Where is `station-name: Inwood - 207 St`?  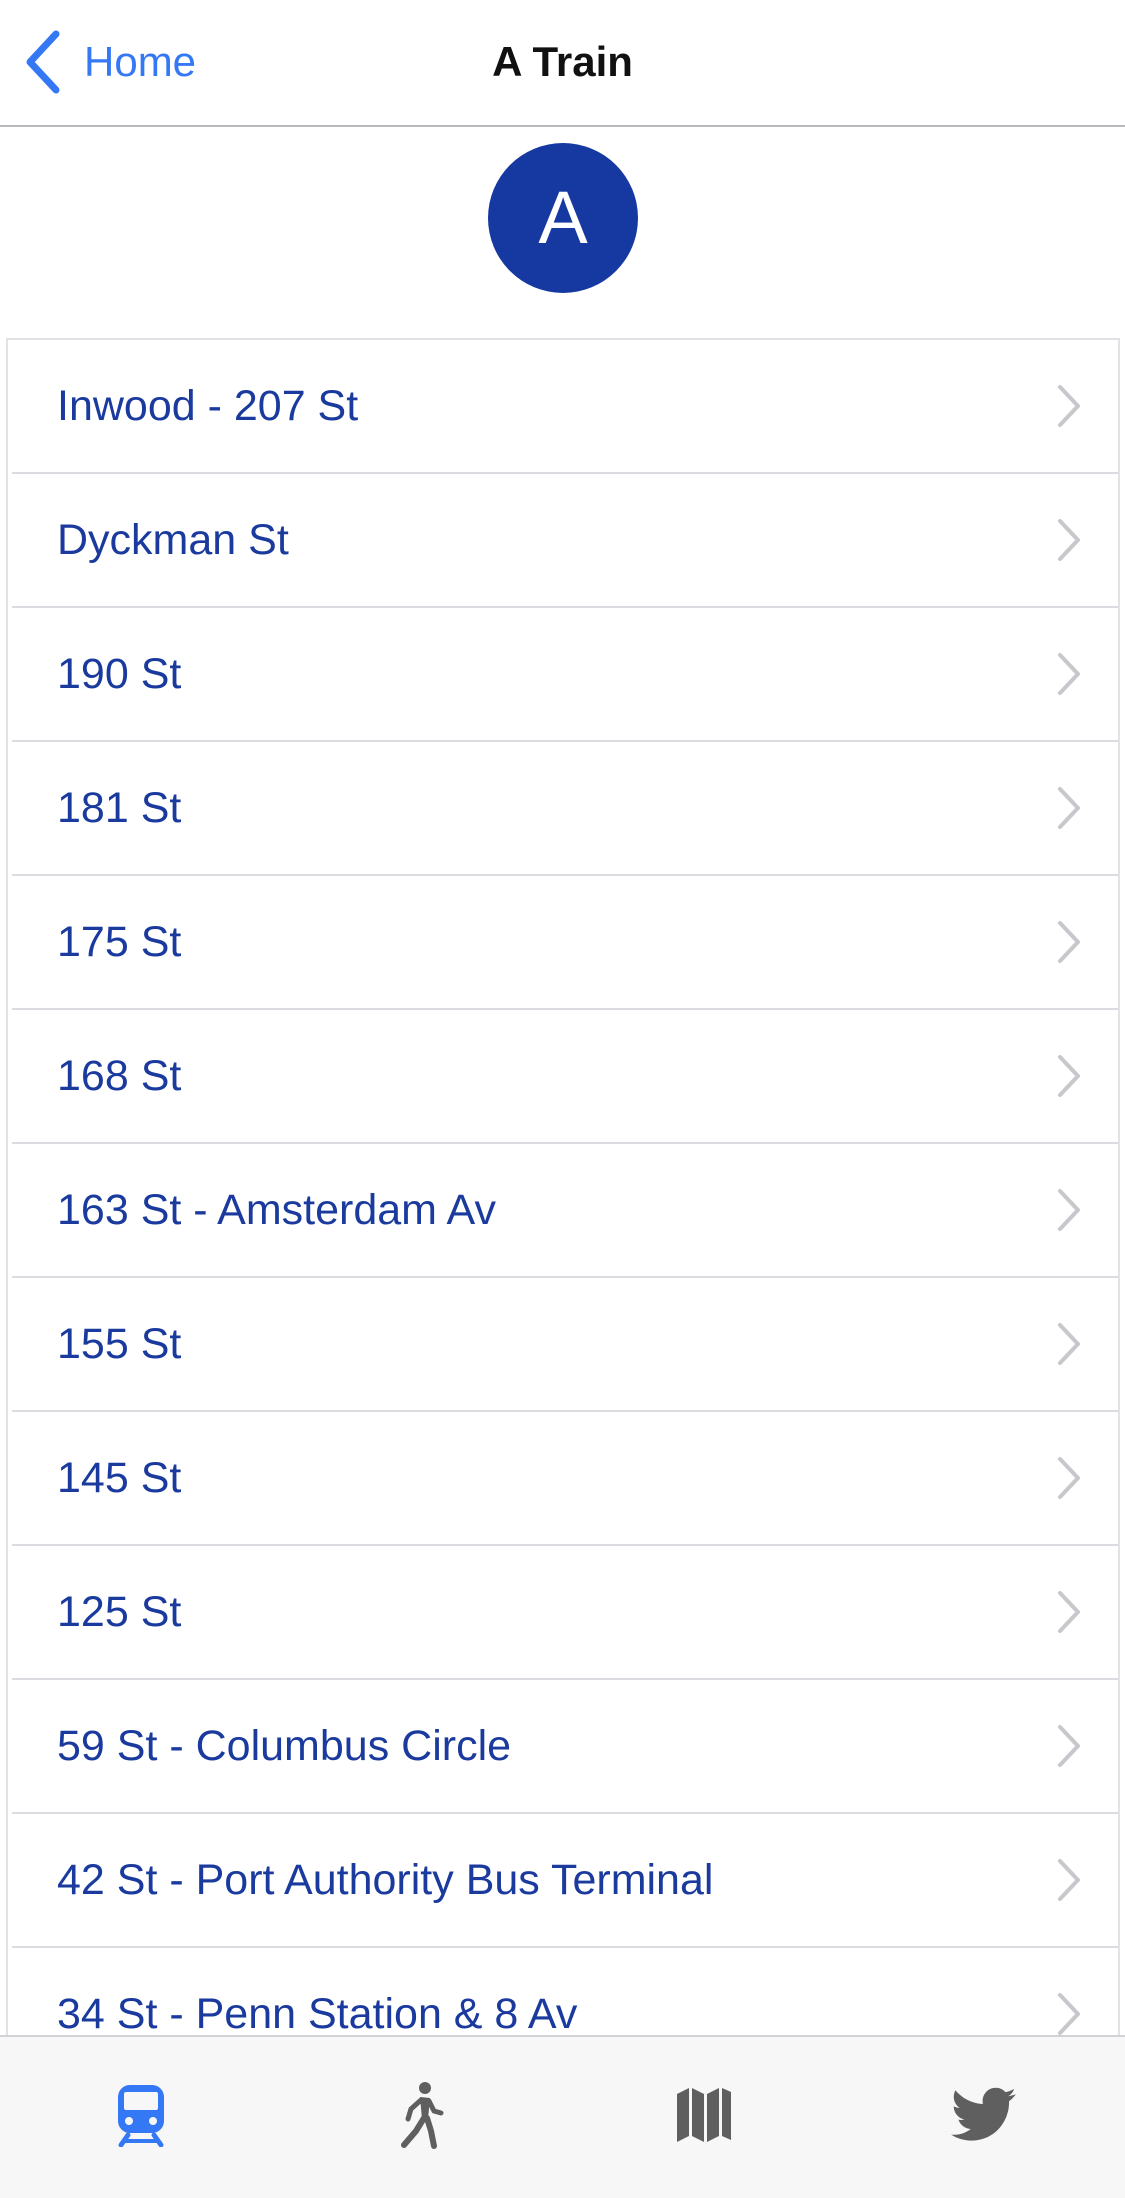
station-name: Inwood - 207 St is located at coordinates (208, 406).